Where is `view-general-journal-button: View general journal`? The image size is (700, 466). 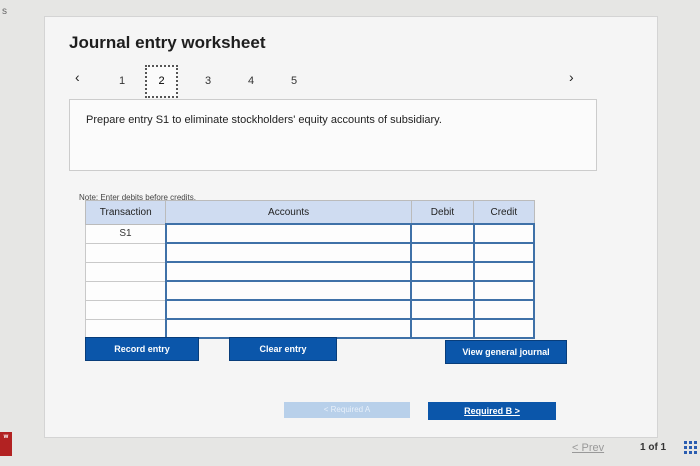 view-general-journal-button: View general journal is located at coordinates (506, 352).